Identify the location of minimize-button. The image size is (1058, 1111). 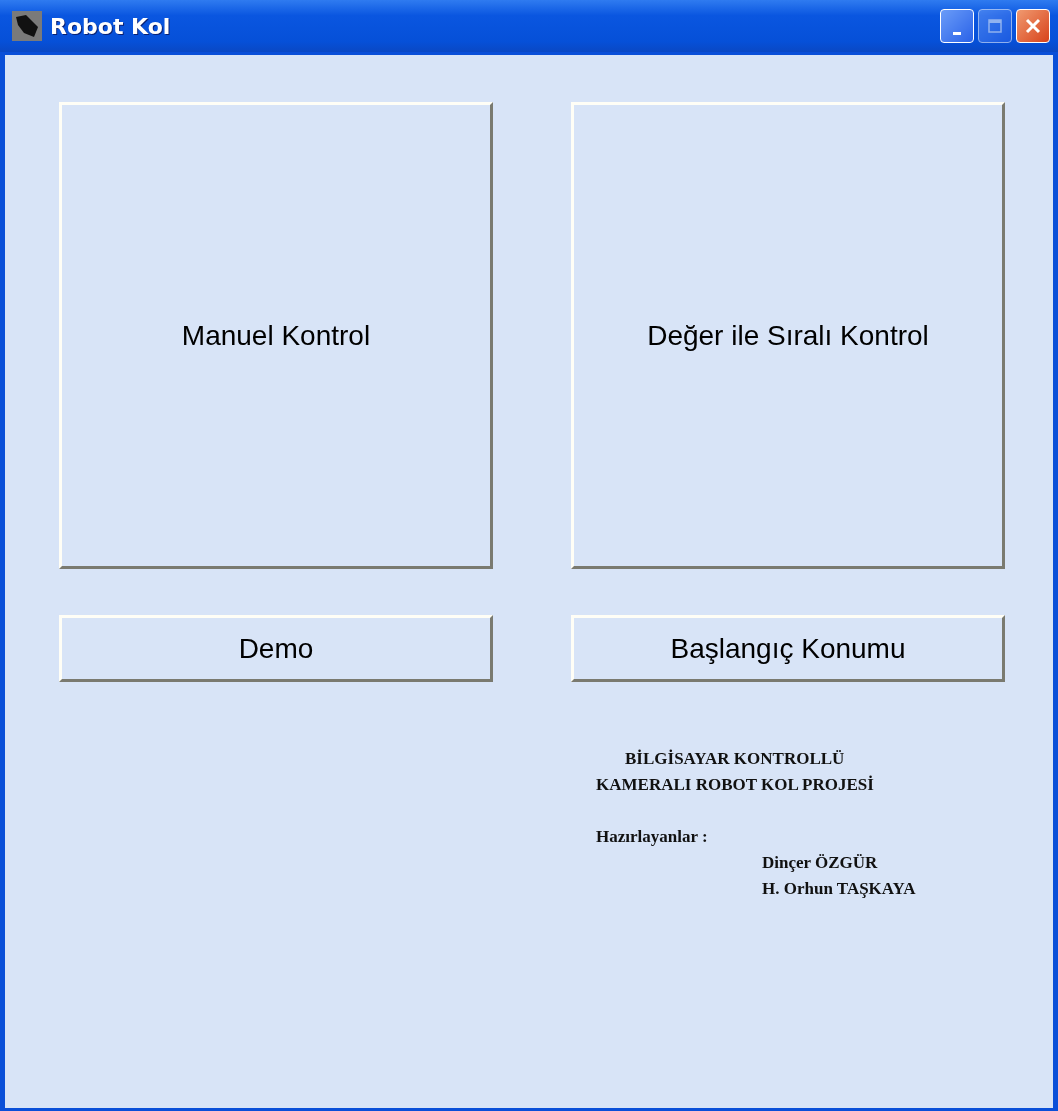
(957, 26).